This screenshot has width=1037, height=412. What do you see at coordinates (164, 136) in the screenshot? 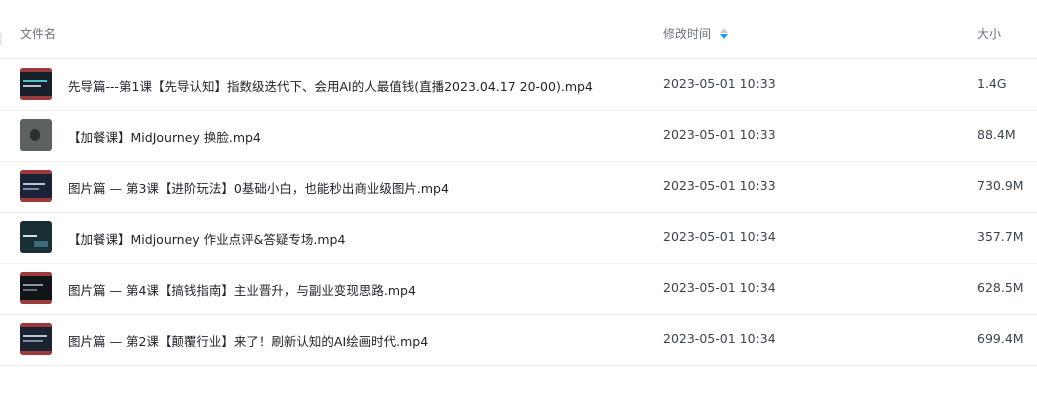
I see `file-name: 【加餐课】MidJourney 换脸.mp4` at bounding box center [164, 136].